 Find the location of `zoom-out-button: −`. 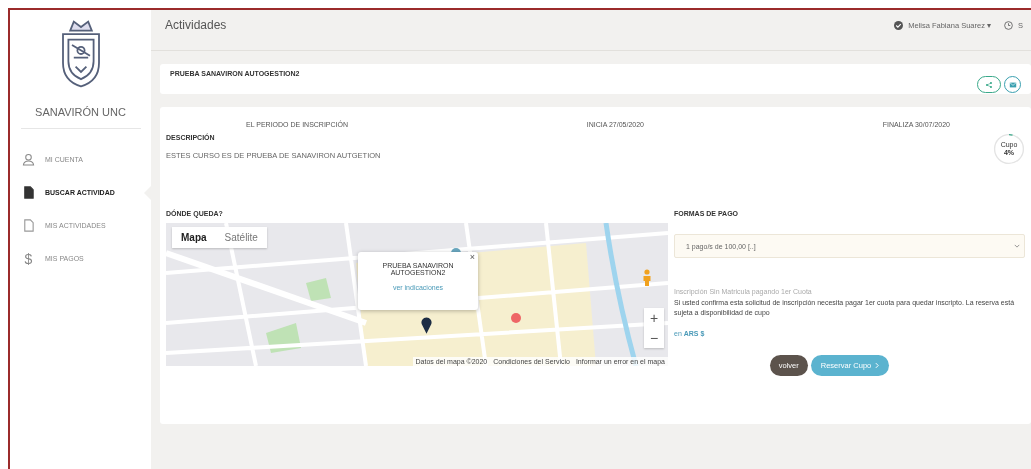

zoom-out-button: − is located at coordinates (654, 338).